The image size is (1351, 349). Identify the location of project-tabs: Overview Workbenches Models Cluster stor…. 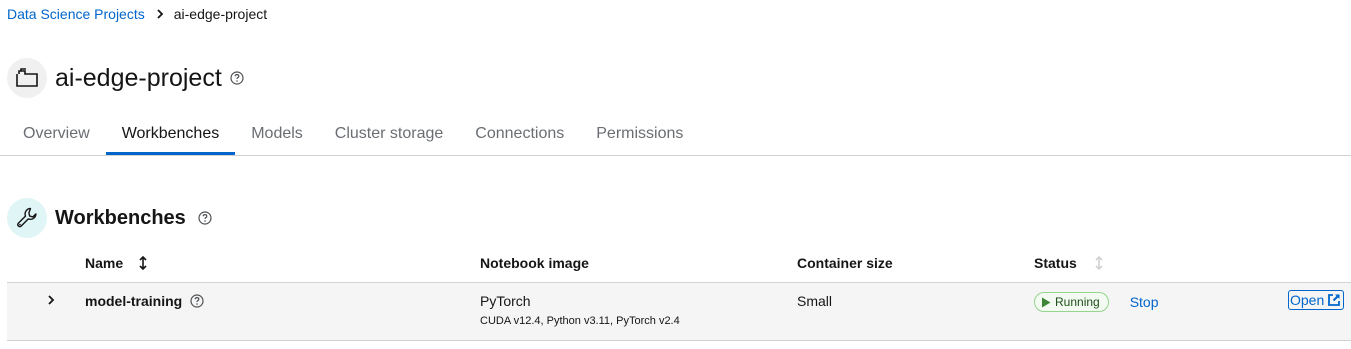
(675, 135).